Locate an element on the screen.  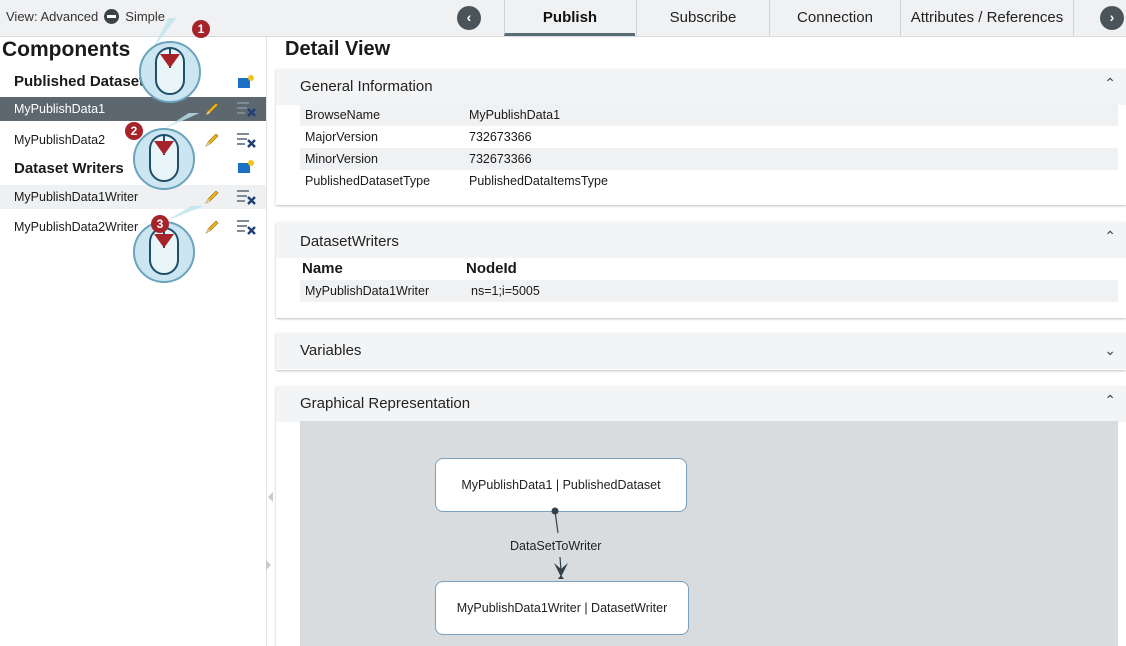
property-value: PublishedDataItemsType is located at coordinates (538, 181).